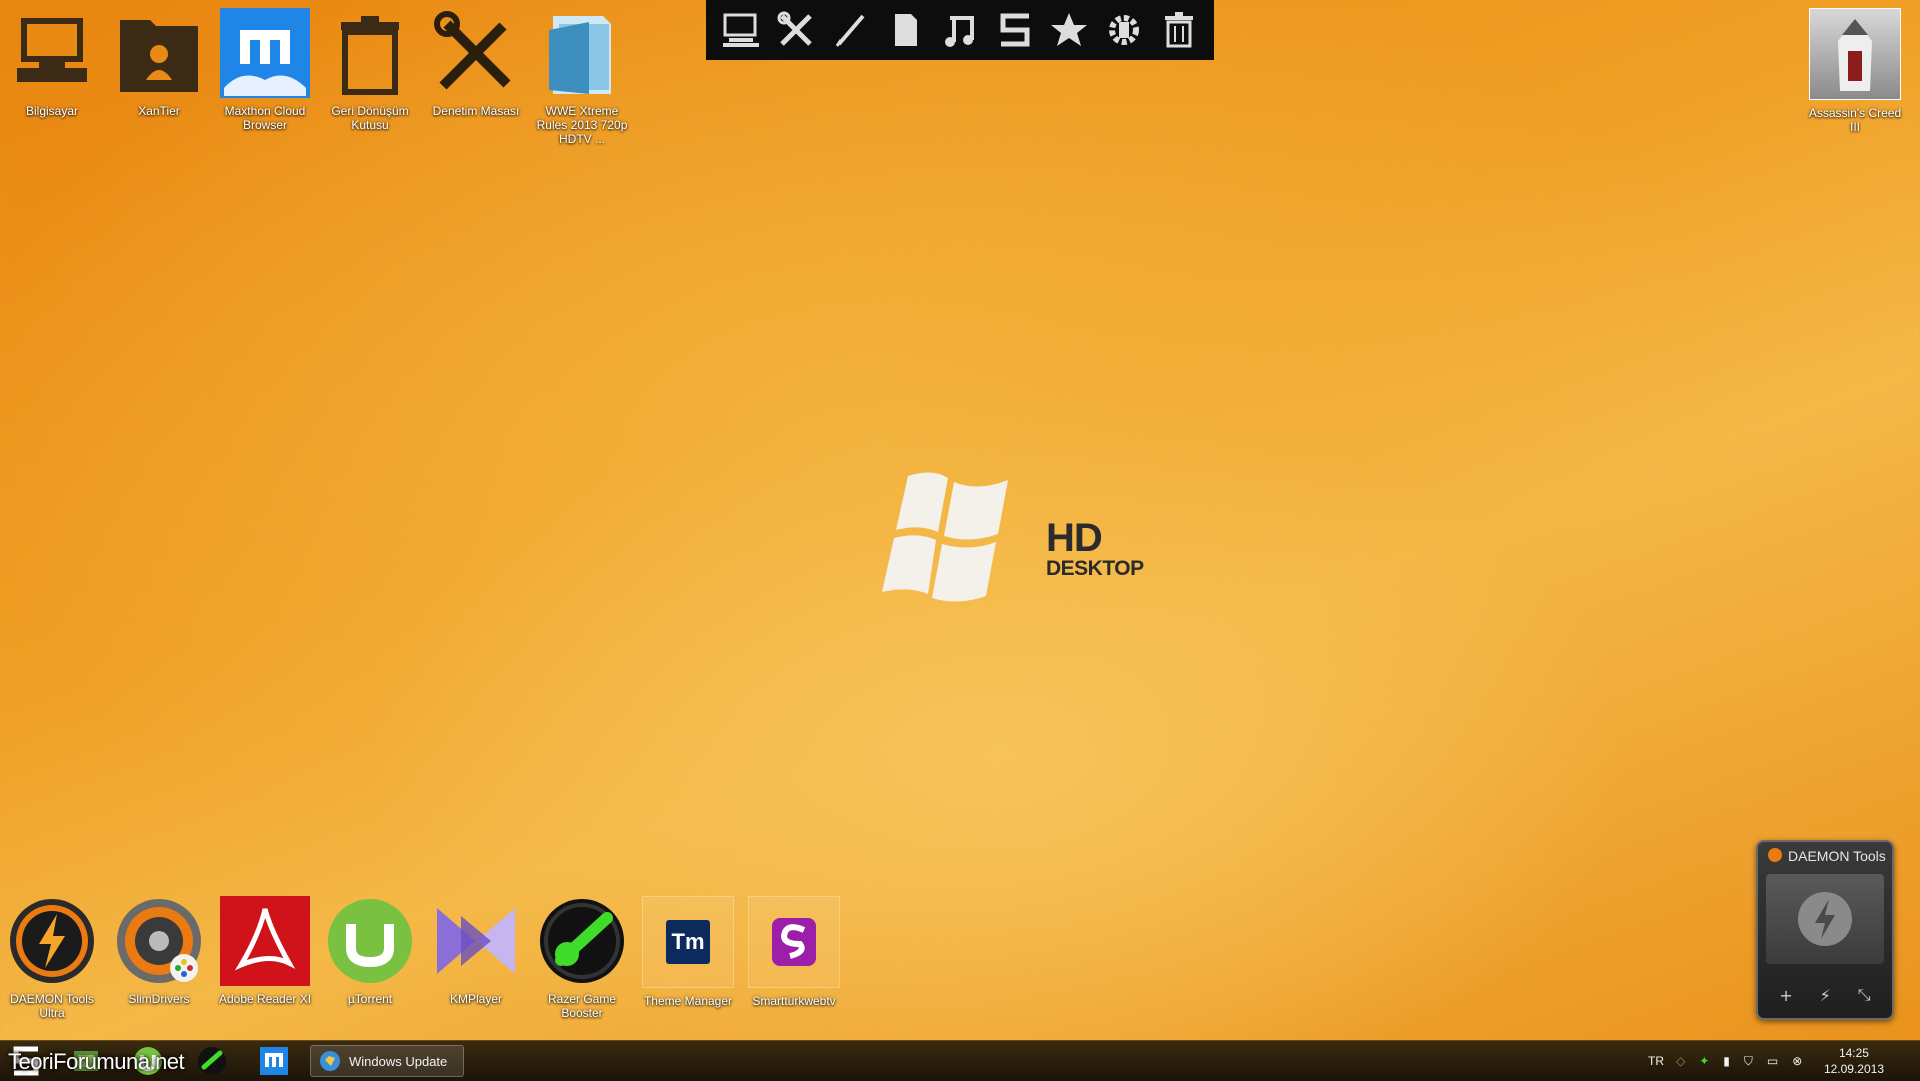  I want to click on utorrent-icon, so click(370, 941).